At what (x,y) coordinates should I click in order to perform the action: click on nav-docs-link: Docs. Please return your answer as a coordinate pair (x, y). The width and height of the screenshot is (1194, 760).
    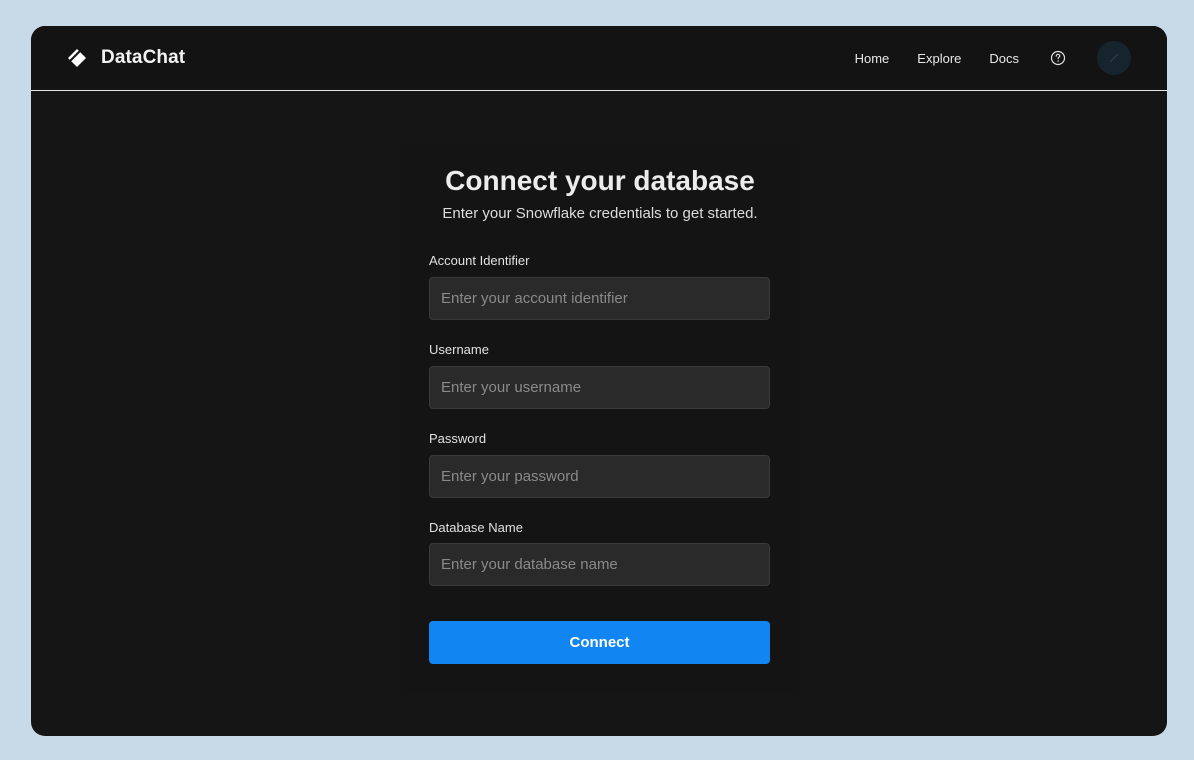
    Looking at the image, I should click on (1004, 58).